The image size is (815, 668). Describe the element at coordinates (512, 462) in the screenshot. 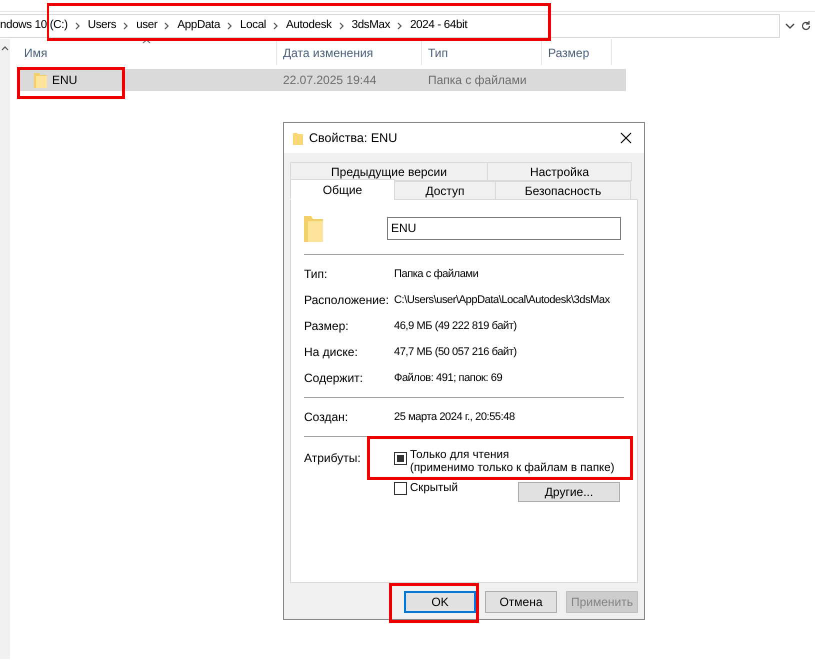

I see `checkbox-label: Только для чтения (применимо только к файлам в папке)` at that location.